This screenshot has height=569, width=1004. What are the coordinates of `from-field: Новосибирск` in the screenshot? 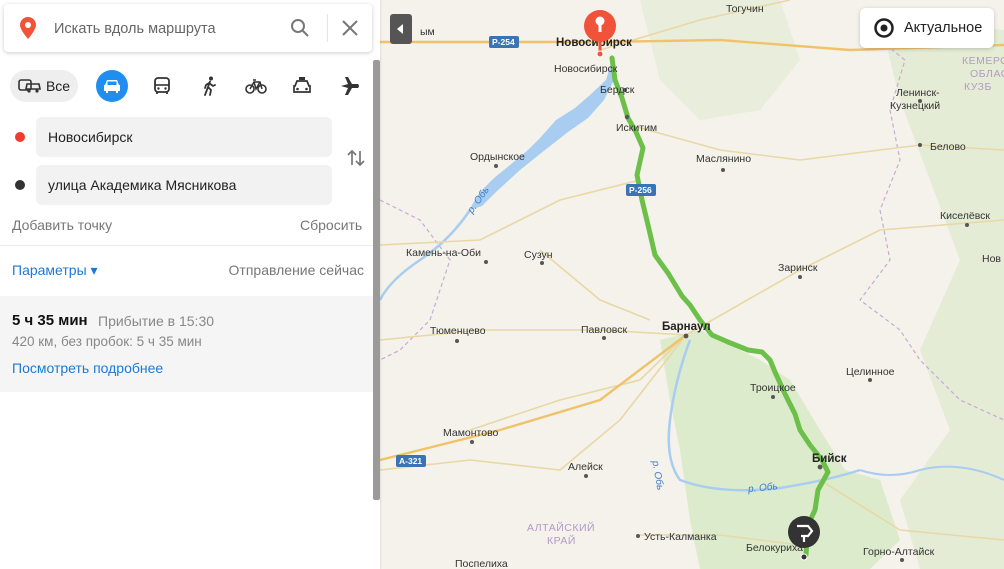 It's located at (184, 137).